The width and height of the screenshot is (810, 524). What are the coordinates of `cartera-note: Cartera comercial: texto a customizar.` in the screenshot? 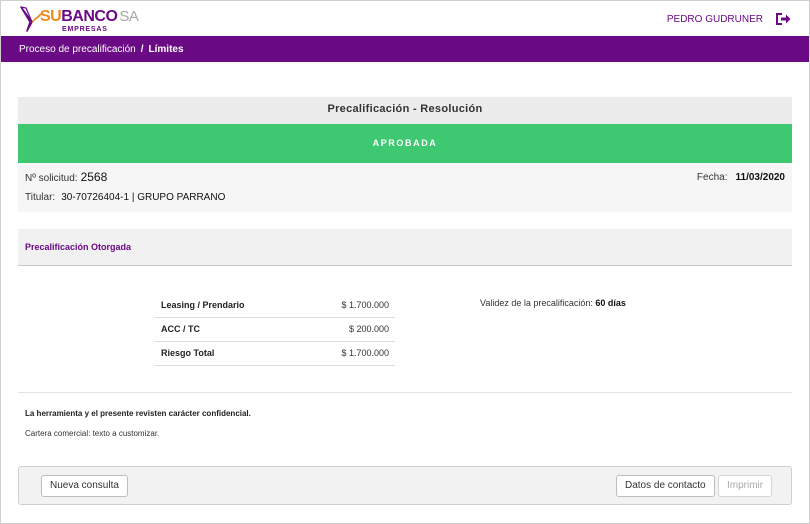 It's located at (92, 433).